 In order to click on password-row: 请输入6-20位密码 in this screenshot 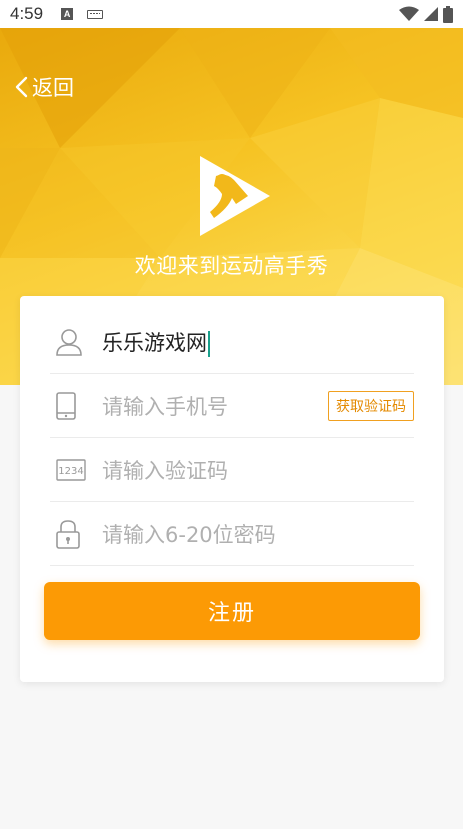, I will do `click(232, 534)`.